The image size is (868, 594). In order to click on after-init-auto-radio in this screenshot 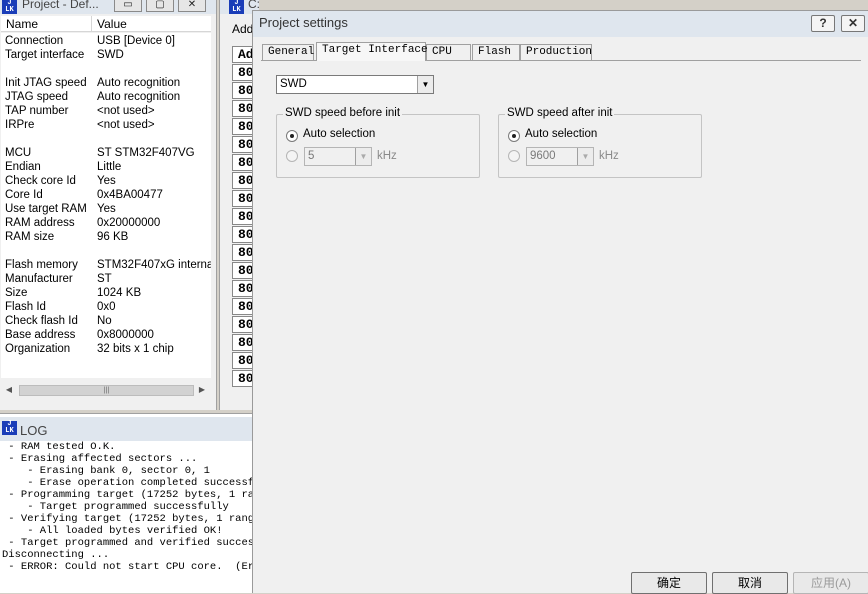, I will do `click(514, 136)`.